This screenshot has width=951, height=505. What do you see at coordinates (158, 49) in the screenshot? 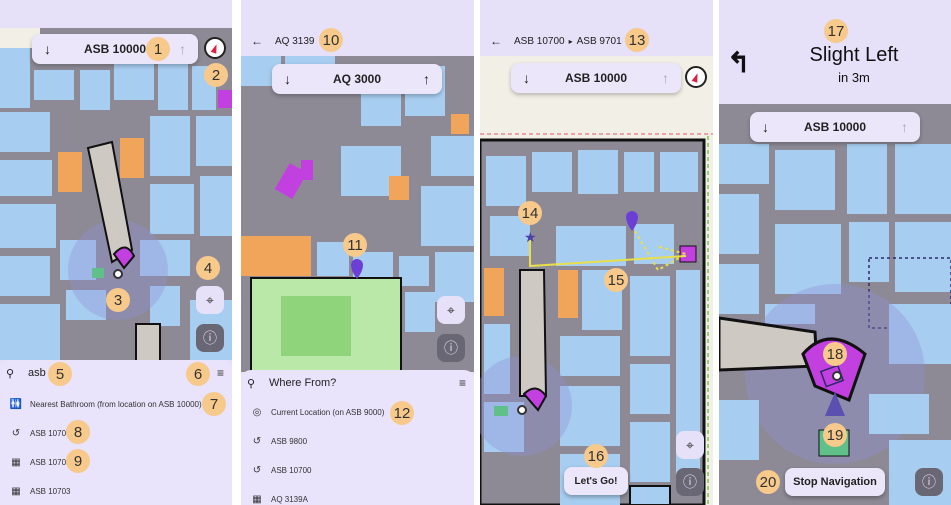
I see `callout-badge: 1` at bounding box center [158, 49].